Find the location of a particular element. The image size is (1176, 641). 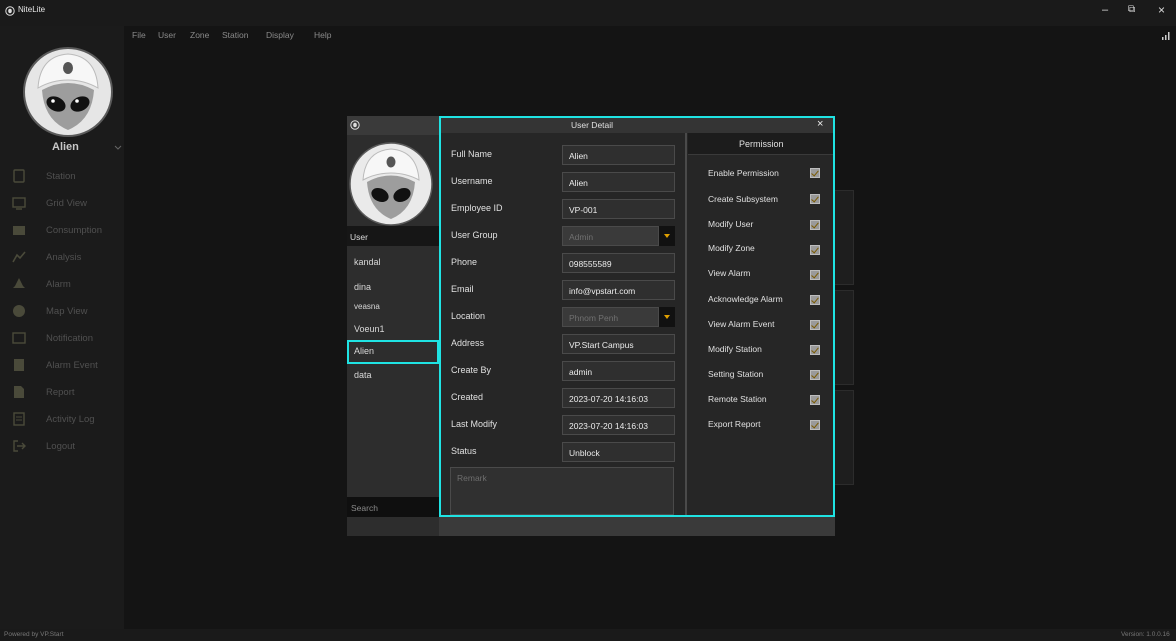

location-select: Phnom Penh is located at coordinates (610, 317).